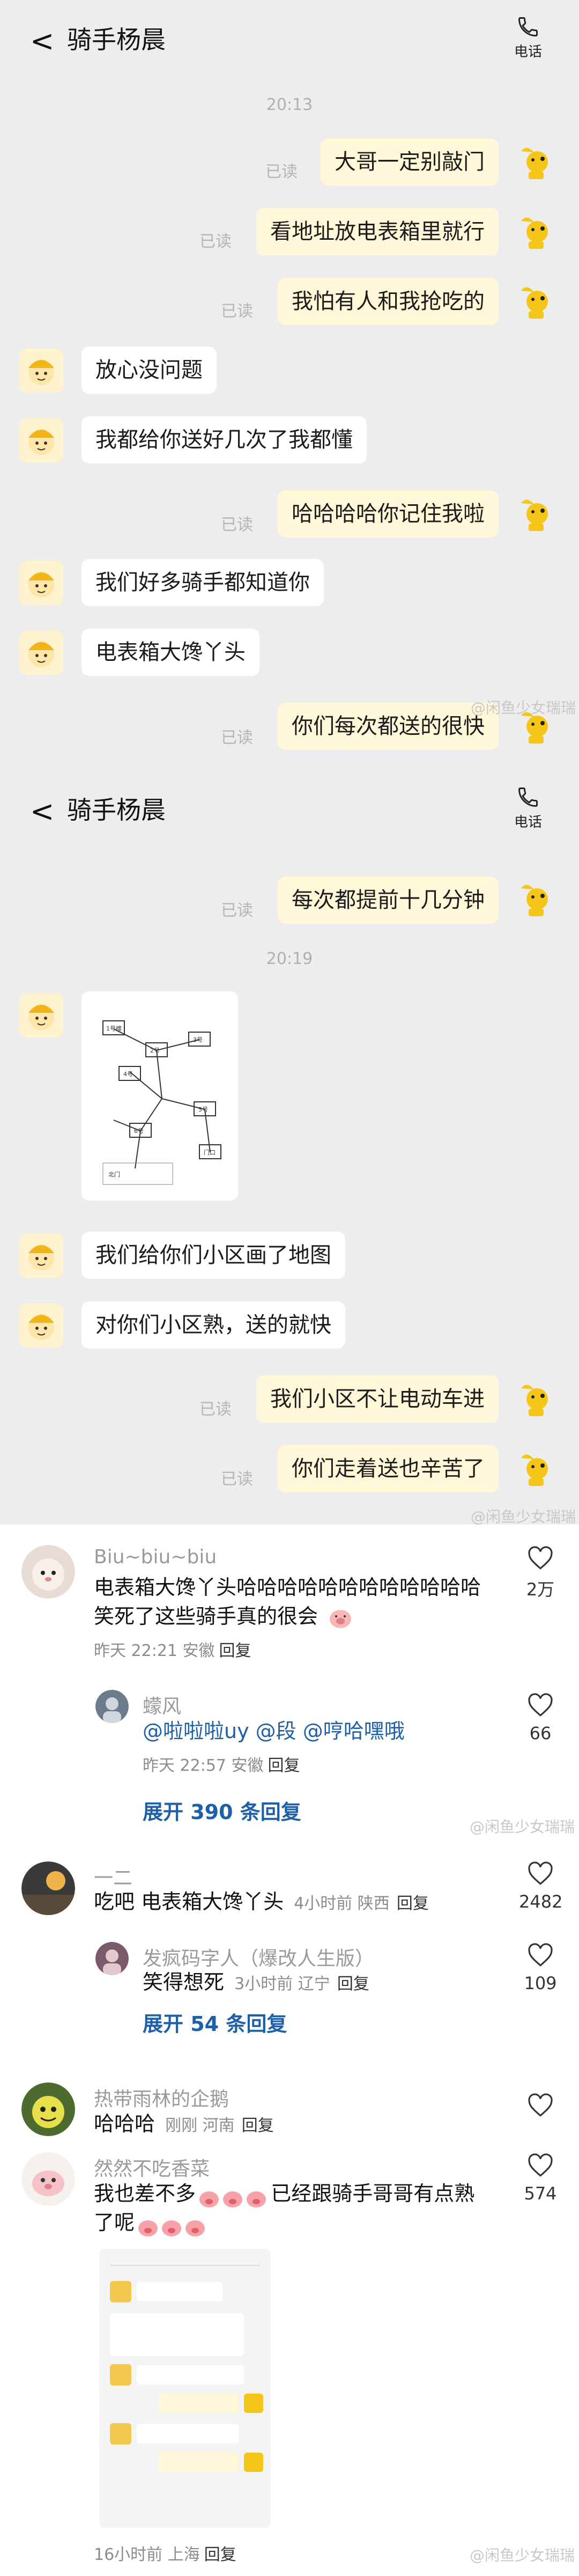 The width and height of the screenshot is (579, 2576). What do you see at coordinates (540, 1573) in the screenshot?
I see `like-button: 2万` at bounding box center [540, 1573].